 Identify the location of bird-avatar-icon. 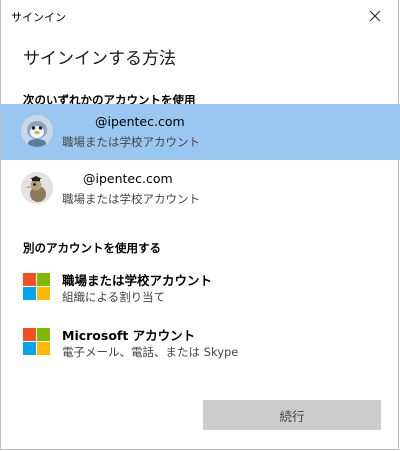
(37, 188).